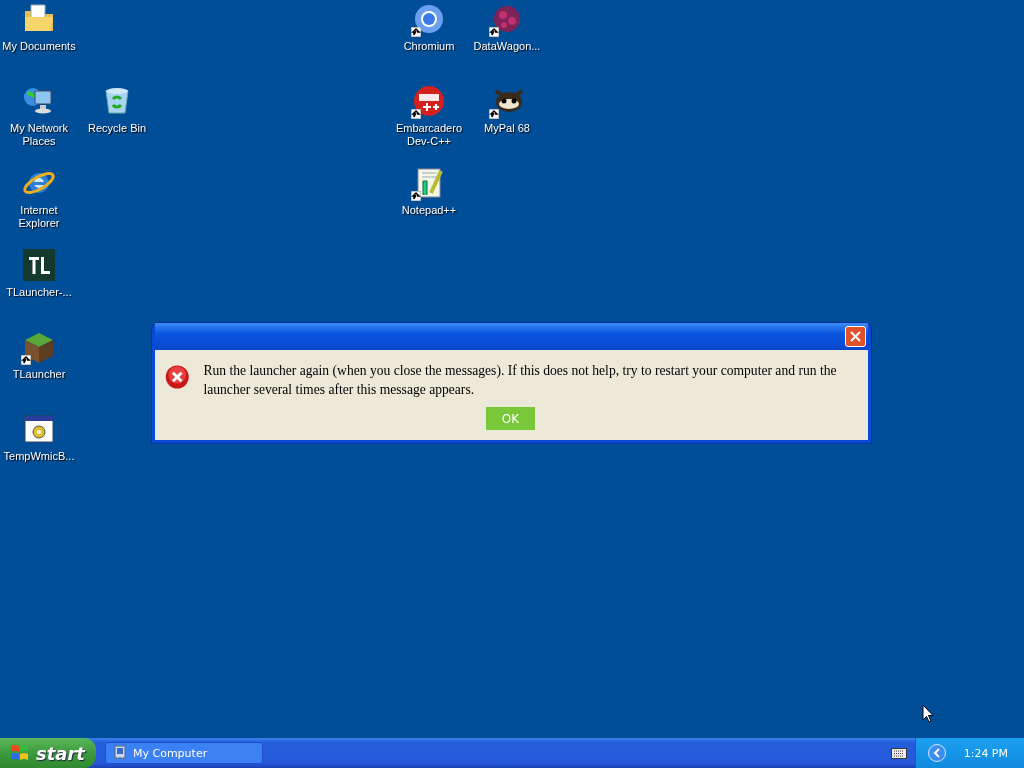 The image size is (1024, 768). What do you see at coordinates (39, 135) in the screenshot?
I see `icon-label: My Network Places` at bounding box center [39, 135].